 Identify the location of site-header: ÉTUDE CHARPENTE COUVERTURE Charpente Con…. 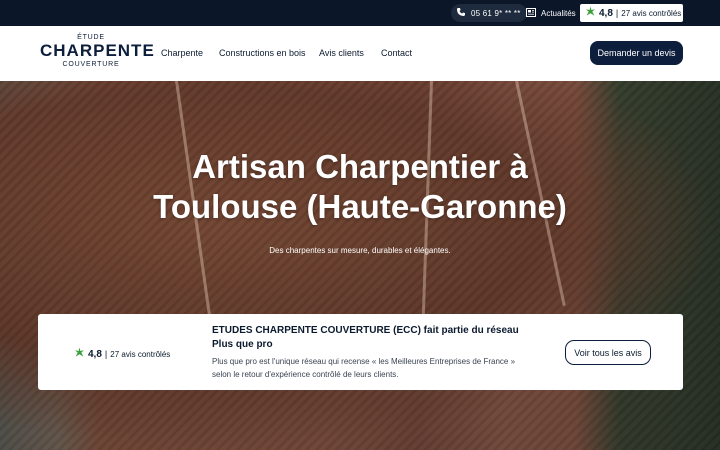
(360, 53).